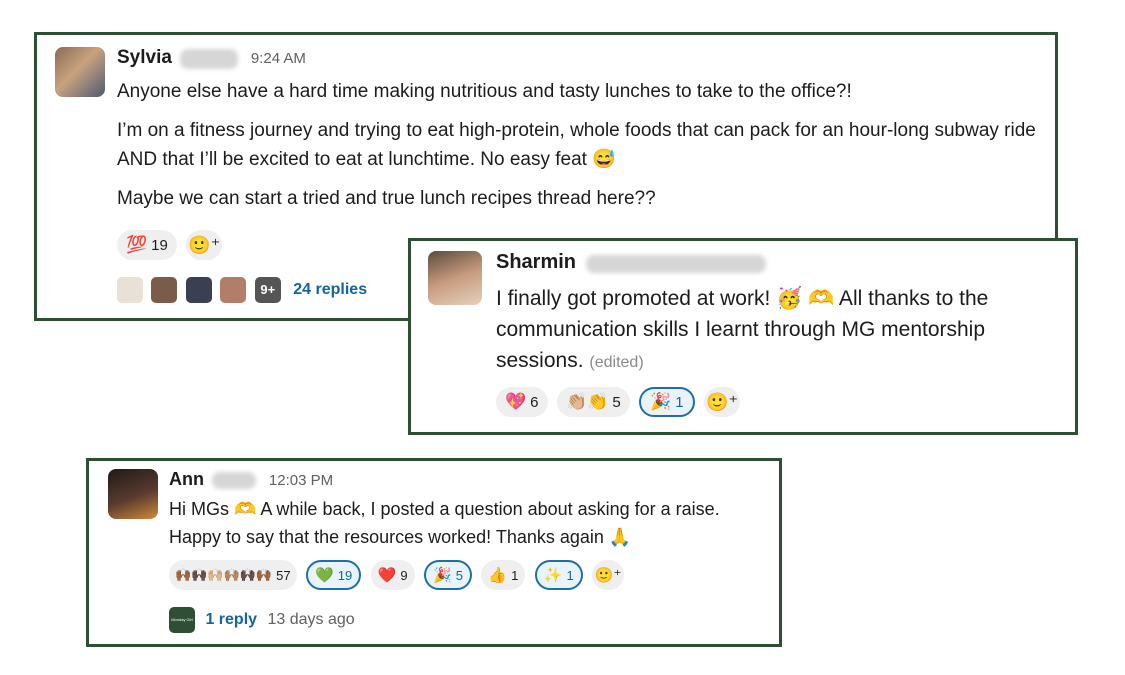  Describe the element at coordinates (553, 575) in the screenshot. I see `sparkles-icon: ✨` at that location.